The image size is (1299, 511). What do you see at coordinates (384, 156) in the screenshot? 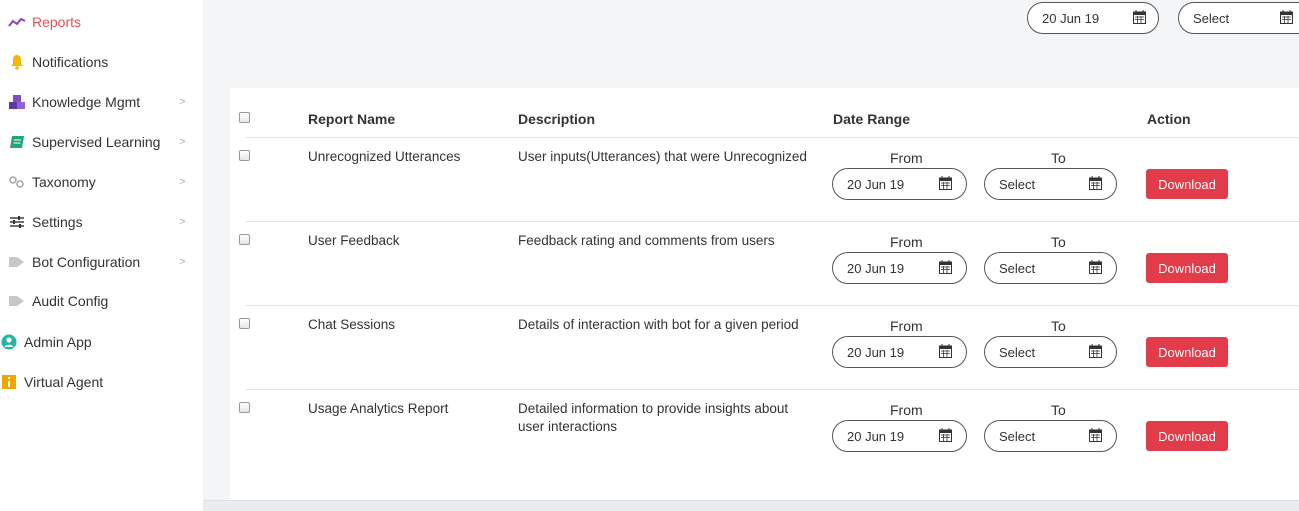
I see `report-name: Unrecognized Utterances` at bounding box center [384, 156].